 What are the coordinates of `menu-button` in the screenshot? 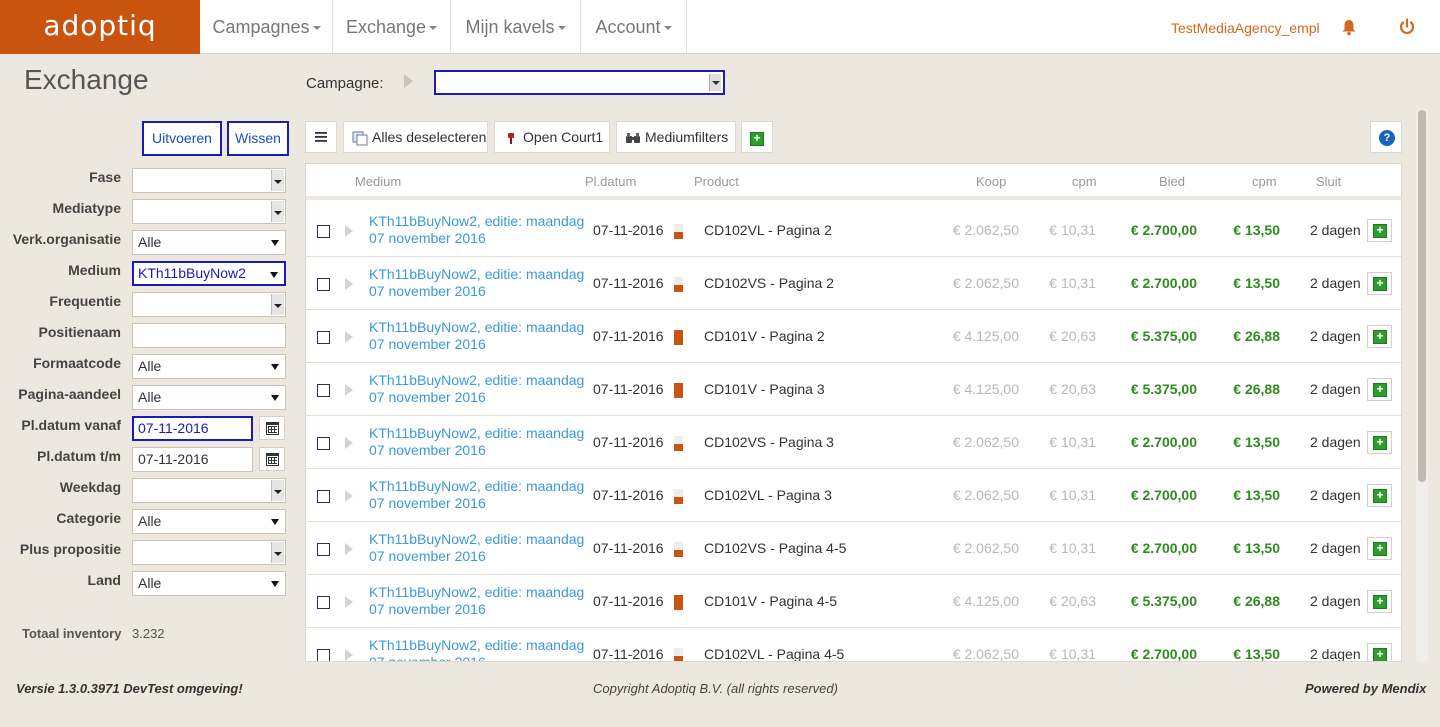 It's located at (321, 137).